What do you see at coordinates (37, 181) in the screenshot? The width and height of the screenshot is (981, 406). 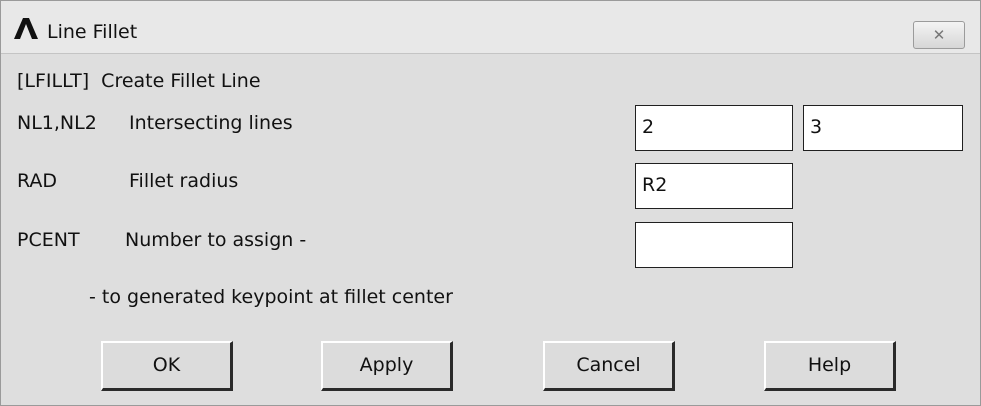 I see `rad-key-label: RAD` at bounding box center [37, 181].